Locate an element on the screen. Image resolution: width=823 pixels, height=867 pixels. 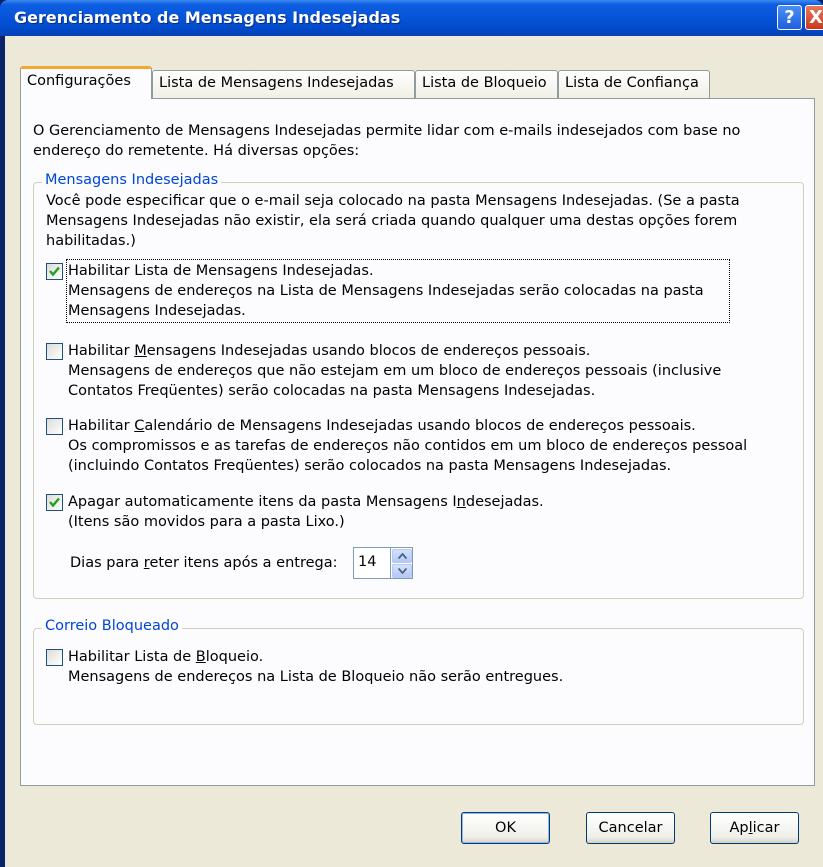
close-icon: X is located at coordinates (816, 17).